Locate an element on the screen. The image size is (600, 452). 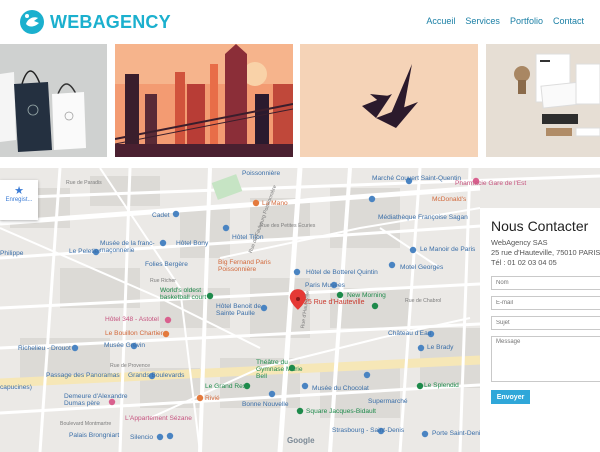
map-place: Big Fernand Paris Poissonnière is located at coordinates (248, 266).